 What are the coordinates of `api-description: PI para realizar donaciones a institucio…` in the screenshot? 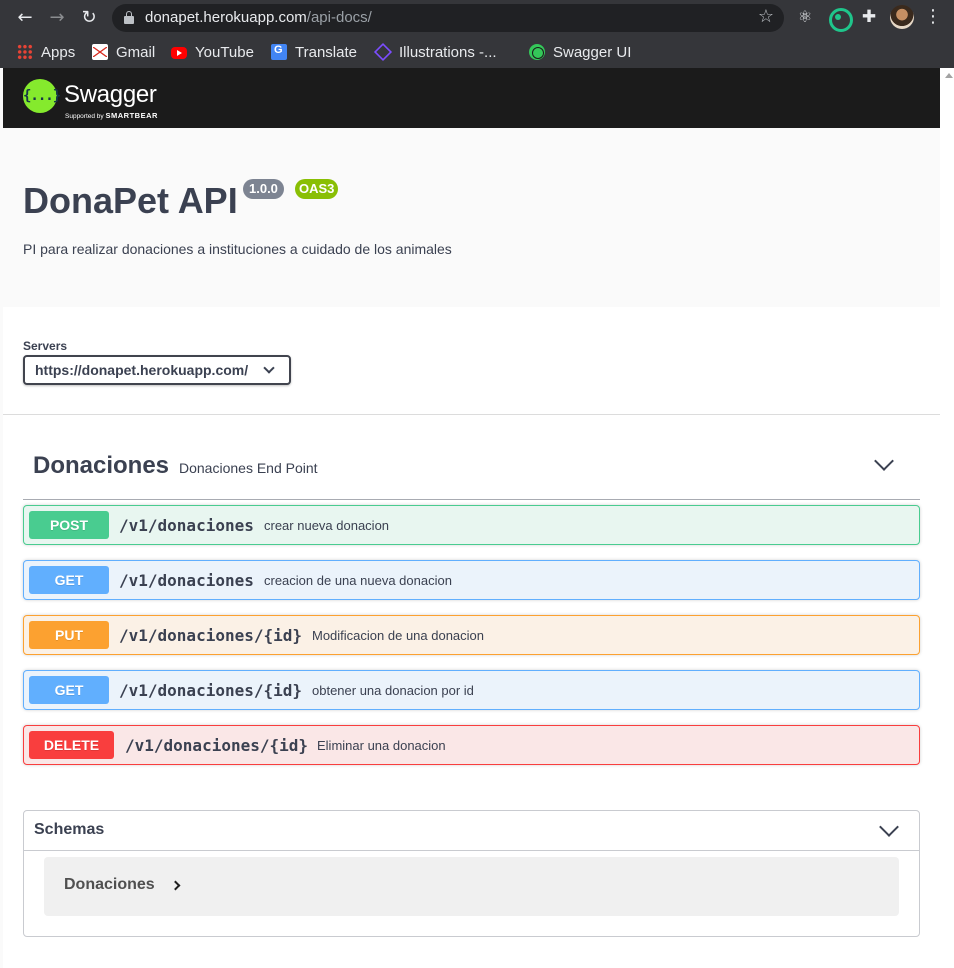 It's located at (237, 249).